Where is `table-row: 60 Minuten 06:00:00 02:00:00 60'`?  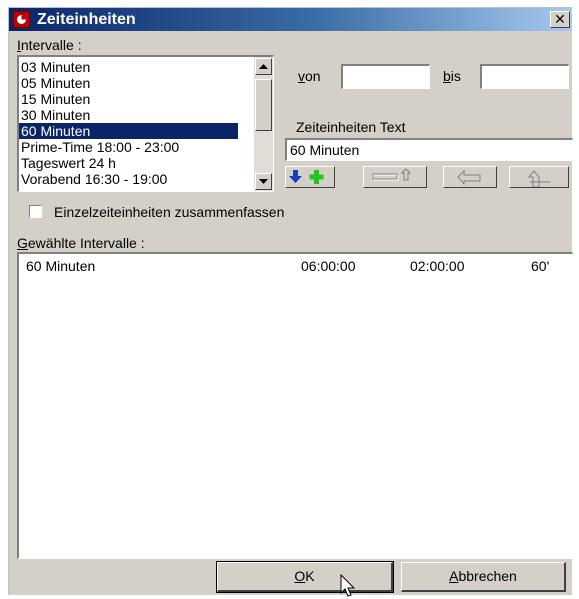 table-row: 60 Minuten 06:00:00 02:00:00 60' is located at coordinates (294, 267).